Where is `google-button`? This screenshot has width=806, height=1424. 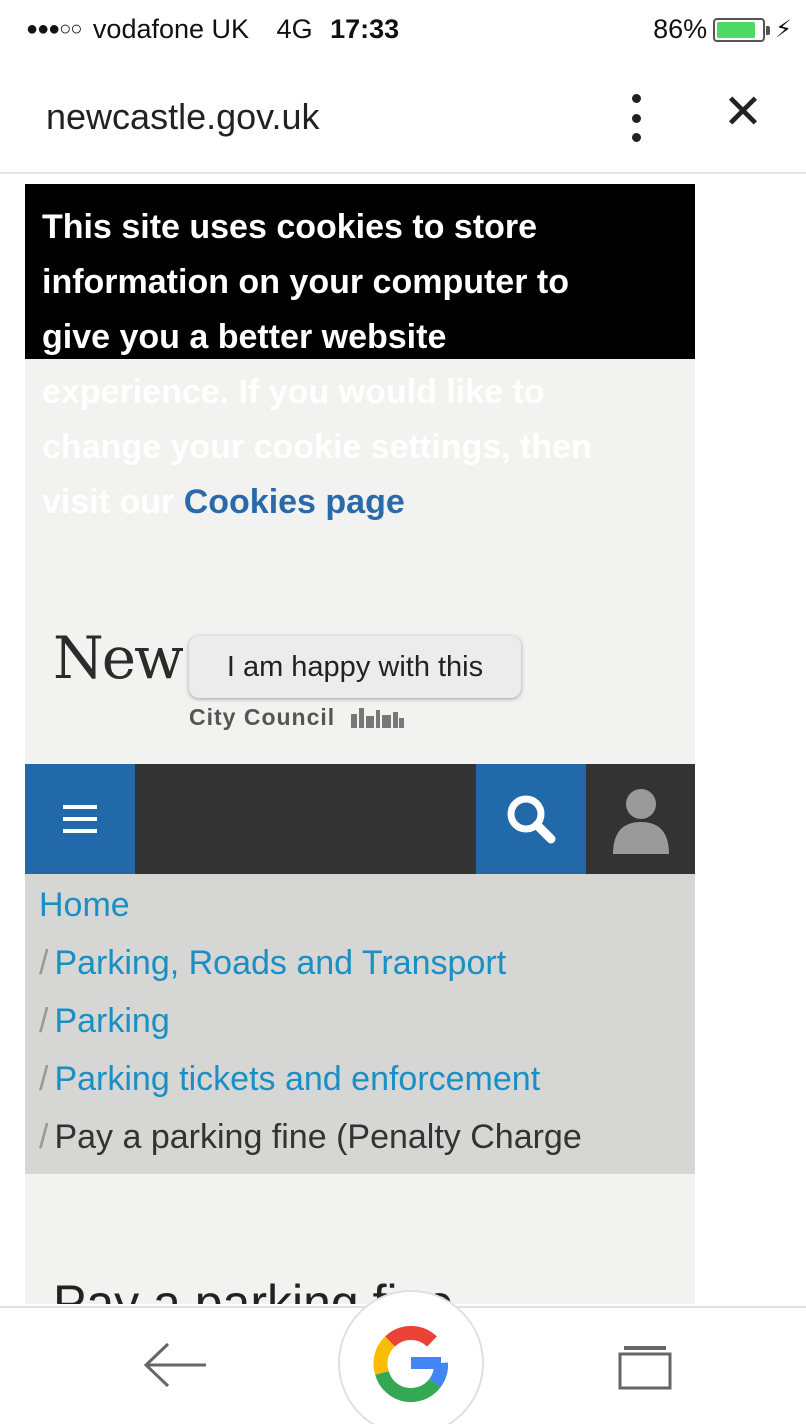 google-button is located at coordinates (411, 1357).